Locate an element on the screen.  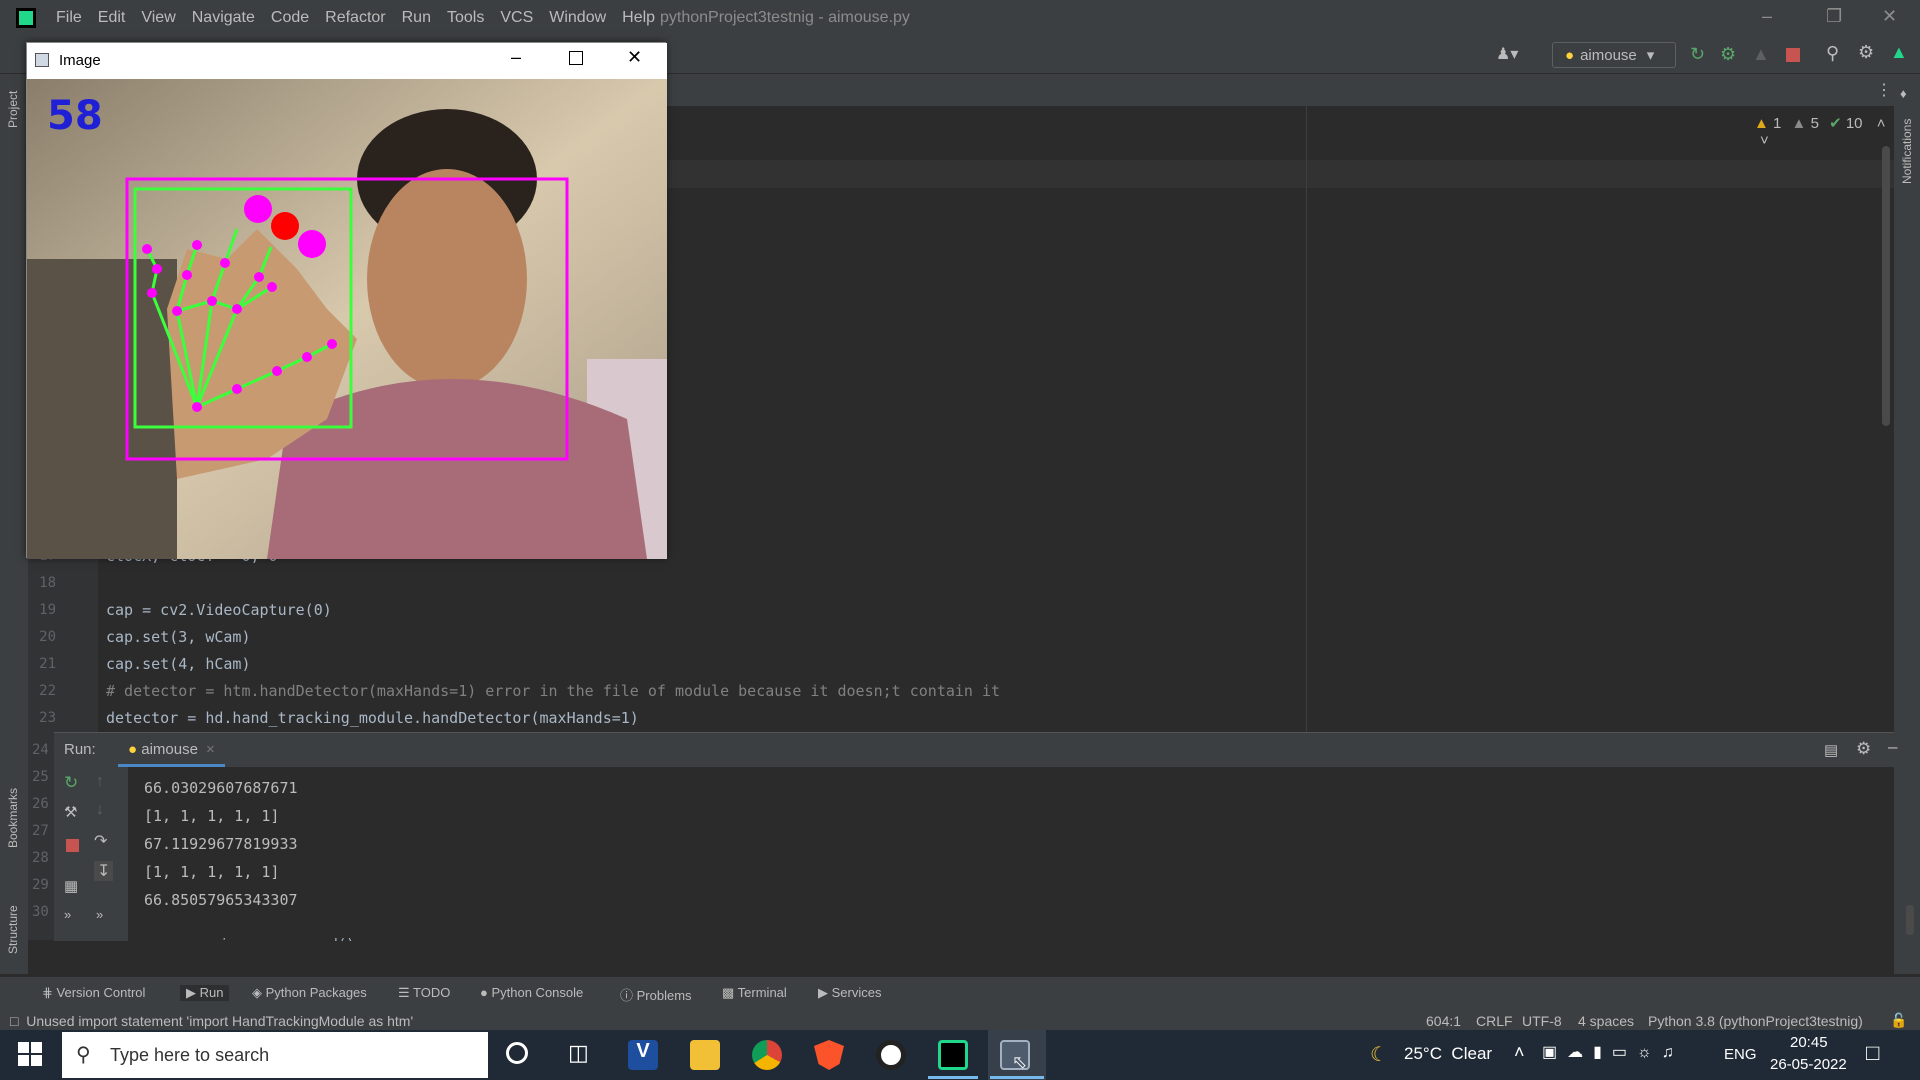
user-icon: ♟▾ is located at coordinates (1507, 54).